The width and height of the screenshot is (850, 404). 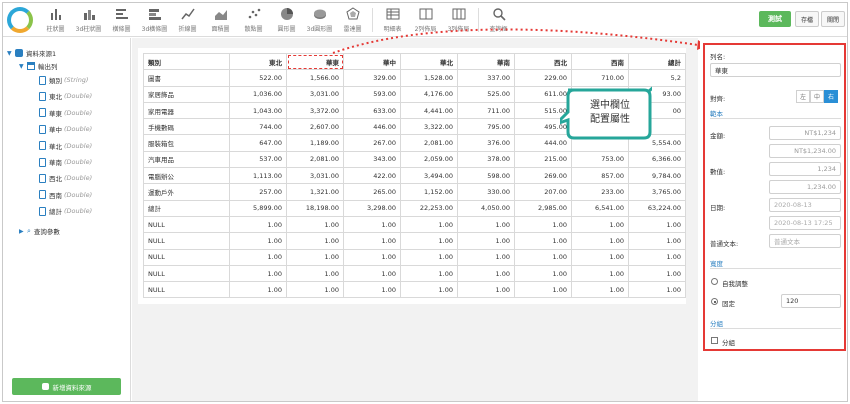 I want to click on grid-cell: 598.00, so click(x=486, y=176).